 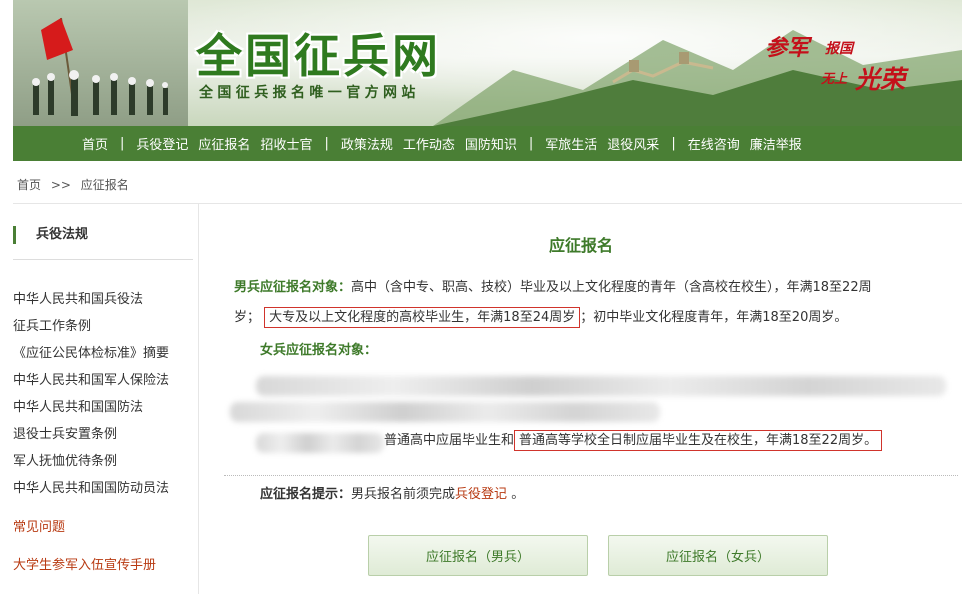 I want to click on nav-online-consult: 在线咨询, so click(x=714, y=143).